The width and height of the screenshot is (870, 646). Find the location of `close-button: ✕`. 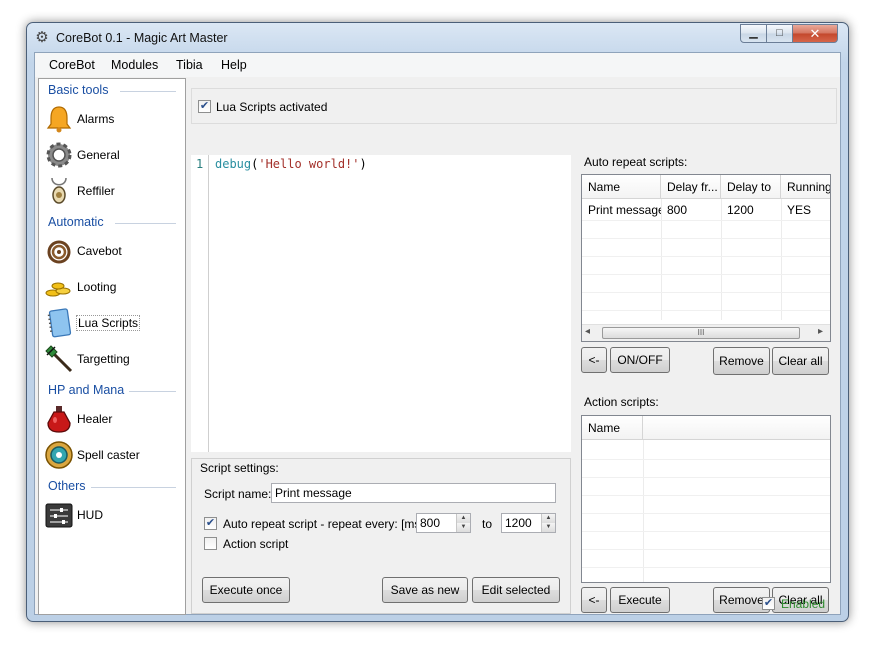

close-button: ✕ is located at coordinates (815, 33).